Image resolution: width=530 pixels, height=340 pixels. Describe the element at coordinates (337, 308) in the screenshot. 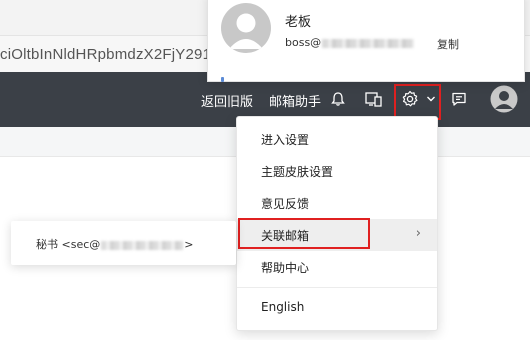

I see `menu-item-english: English` at that location.